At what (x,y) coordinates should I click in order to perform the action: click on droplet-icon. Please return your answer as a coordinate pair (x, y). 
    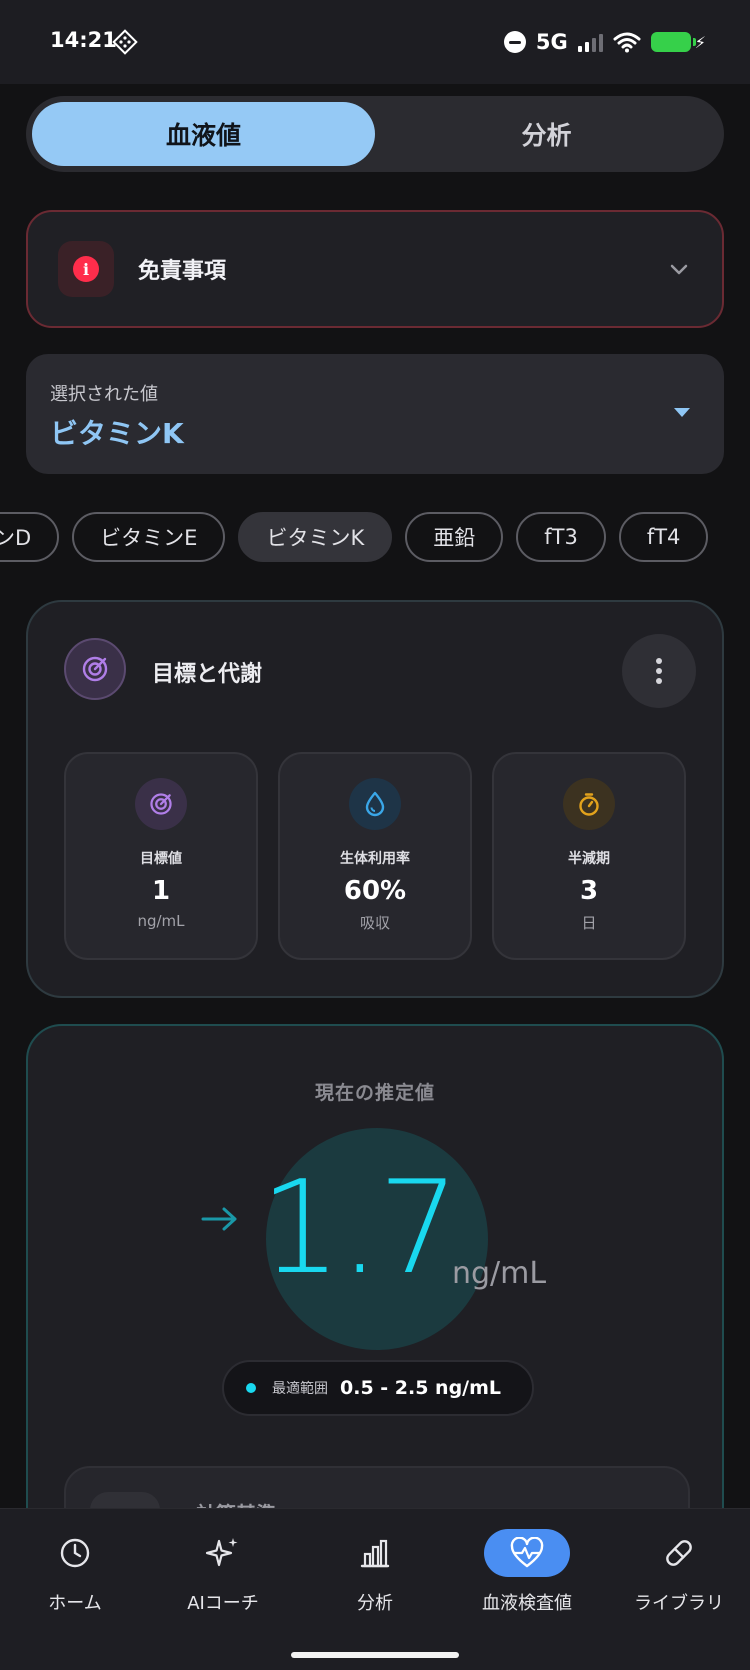
    Looking at the image, I should click on (375, 804).